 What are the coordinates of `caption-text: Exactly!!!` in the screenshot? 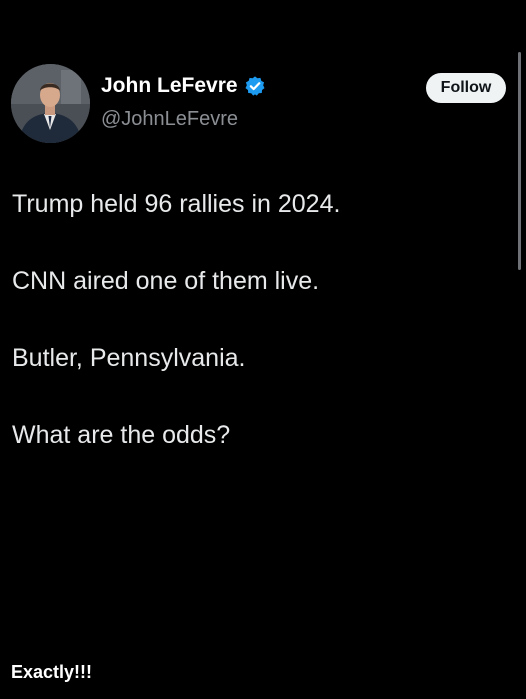 It's located at (52, 672).